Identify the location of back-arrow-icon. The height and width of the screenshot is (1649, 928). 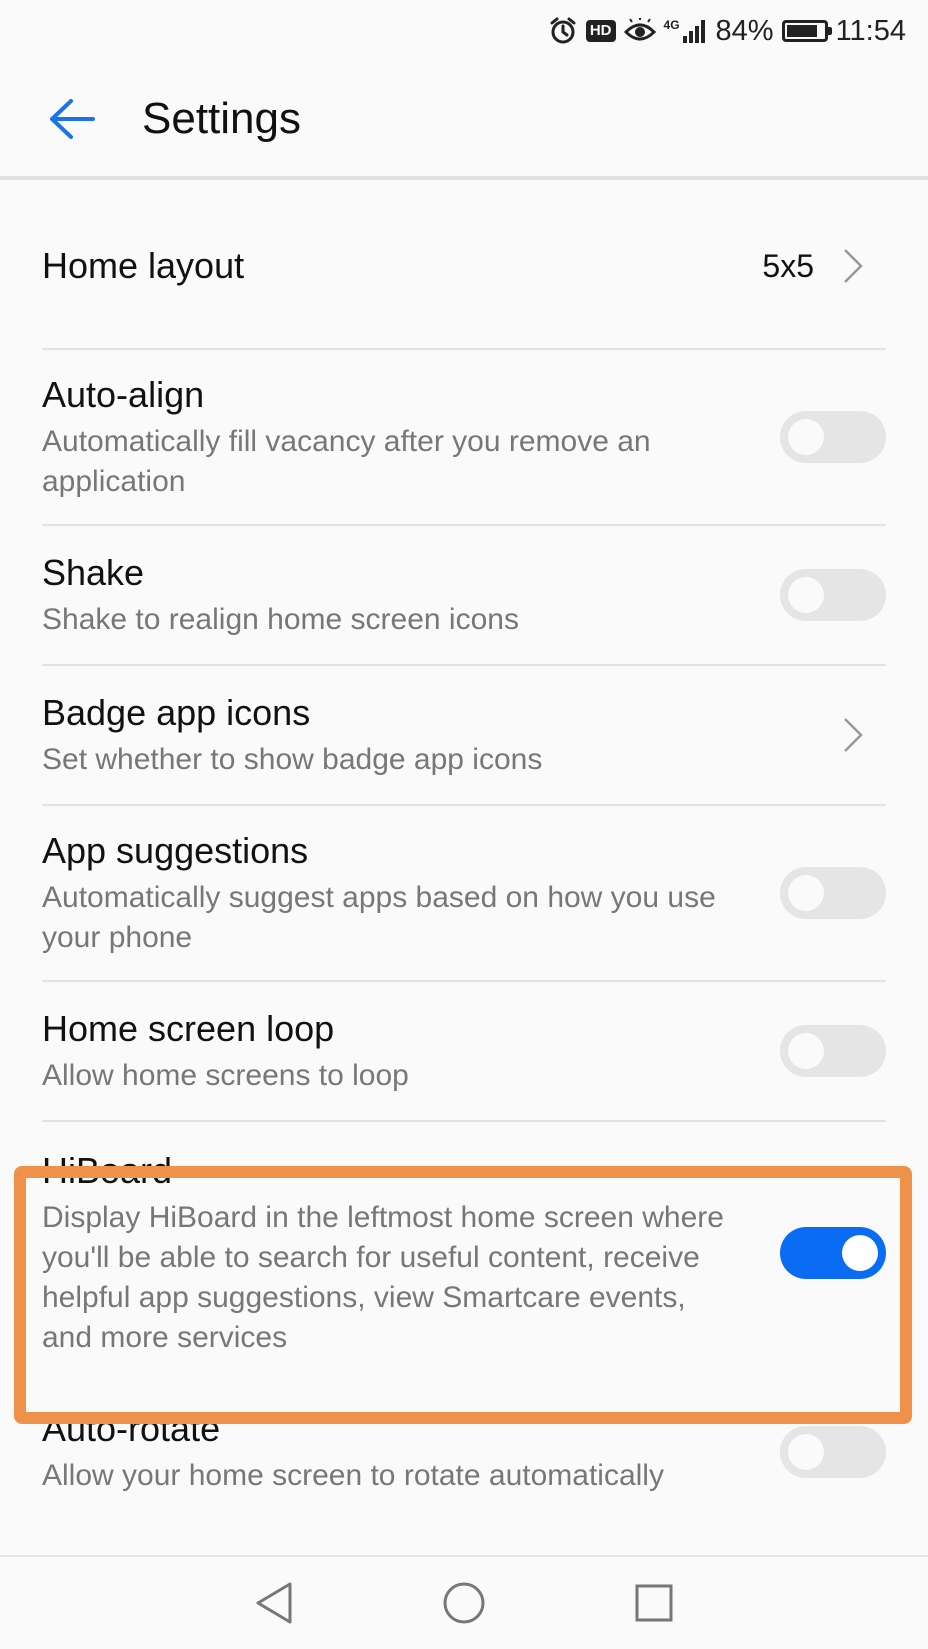
(72, 119).